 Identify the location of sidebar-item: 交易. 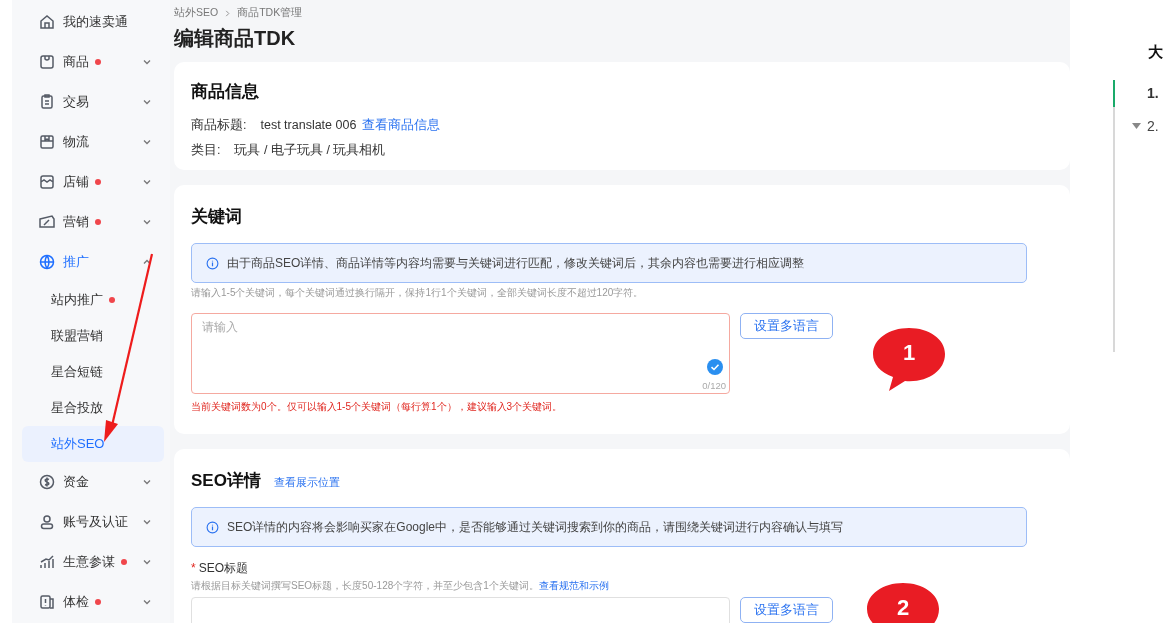
(93, 102).